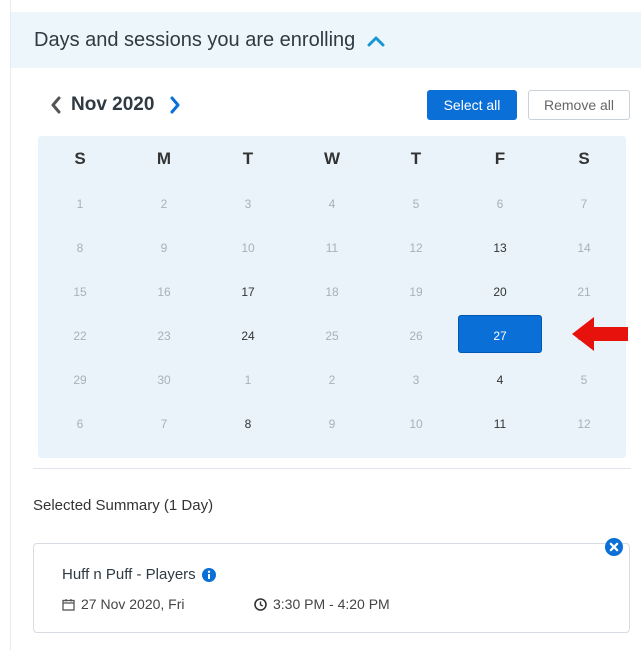 The width and height of the screenshot is (641, 650). Describe the element at coordinates (500, 158) in the screenshot. I see `weekday-header: F` at that location.